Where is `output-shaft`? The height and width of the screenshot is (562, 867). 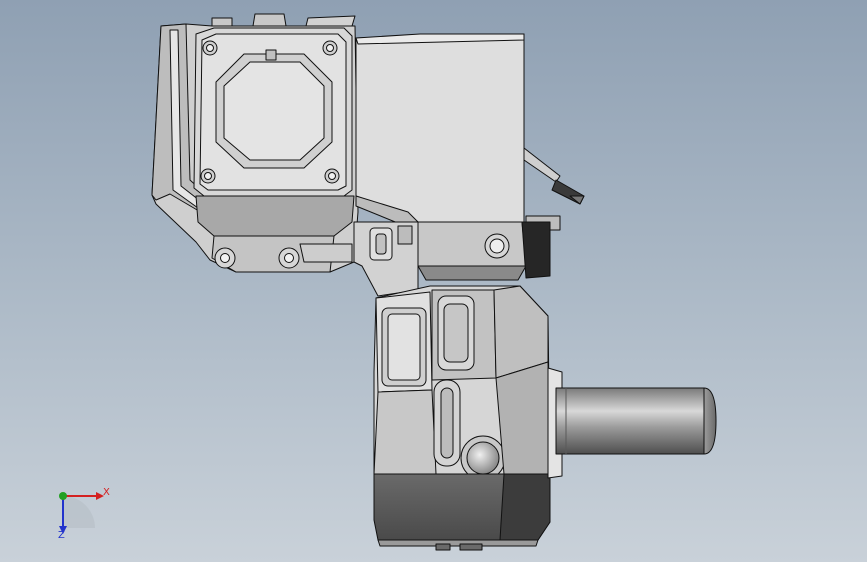
output-shaft is located at coordinates (632, 423).